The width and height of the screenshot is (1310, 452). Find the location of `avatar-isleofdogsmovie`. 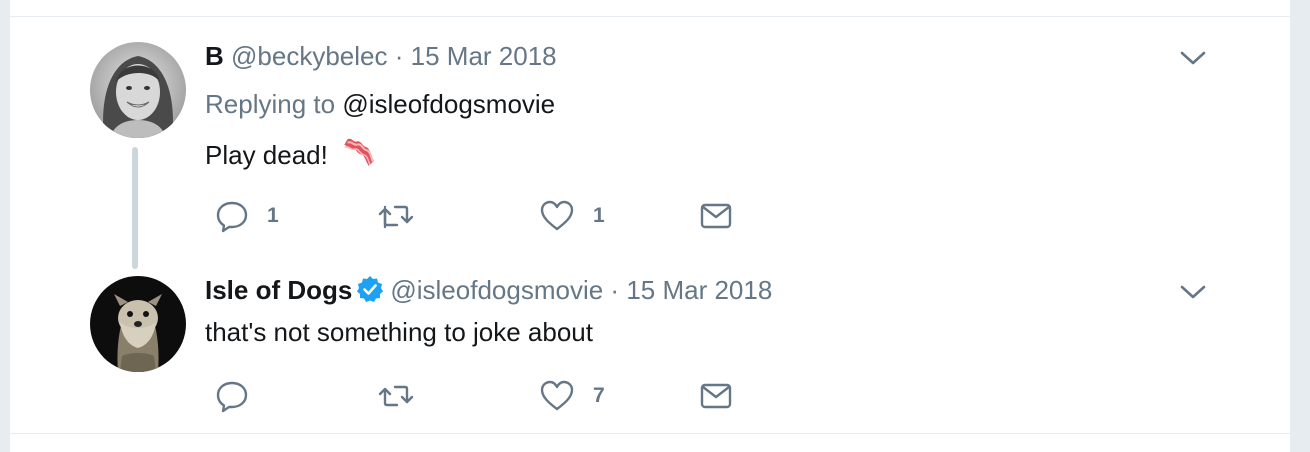

avatar-isleofdogsmovie is located at coordinates (138, 324).